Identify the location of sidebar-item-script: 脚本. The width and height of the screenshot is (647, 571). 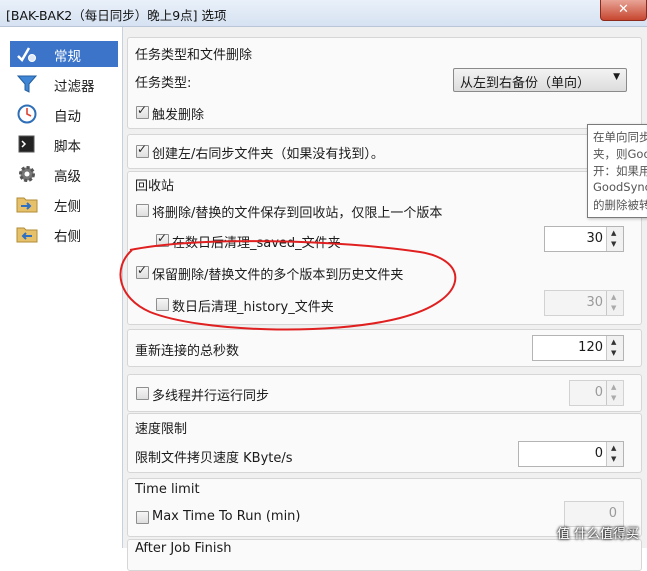
(64, 144).